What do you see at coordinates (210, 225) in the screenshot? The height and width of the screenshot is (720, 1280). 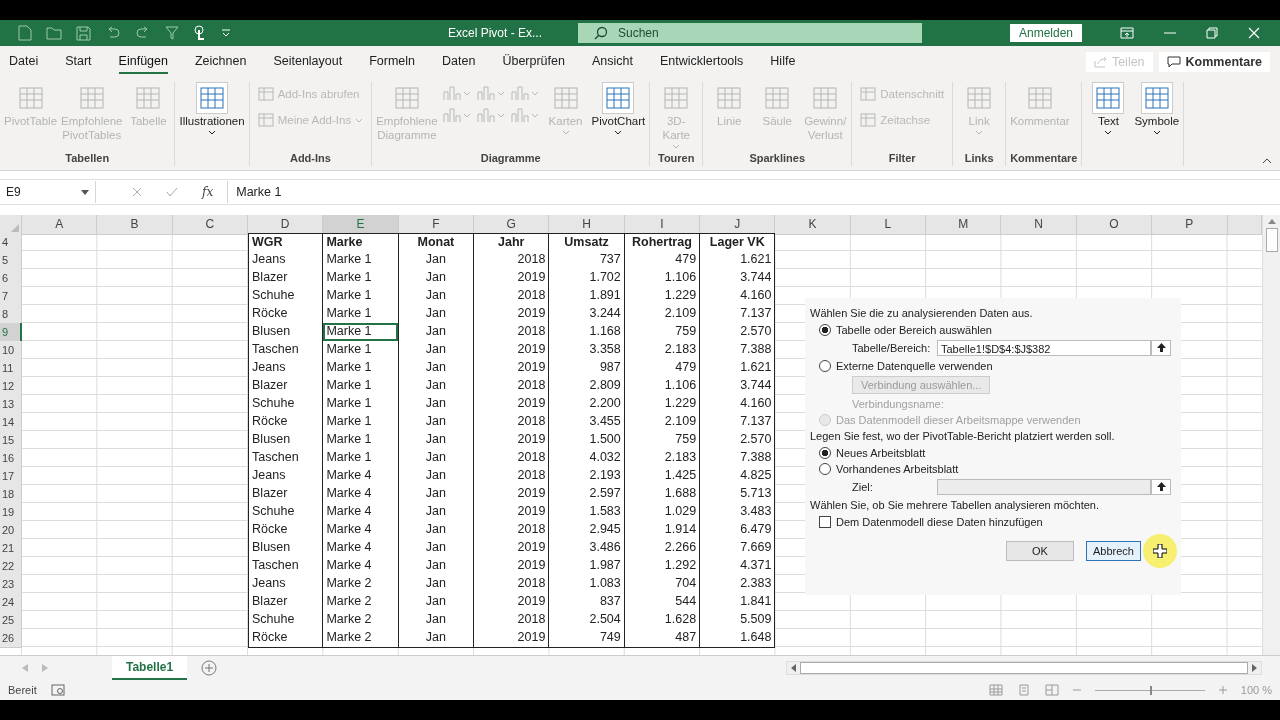 I see `column-header: C` at bounding box center [210, 225].